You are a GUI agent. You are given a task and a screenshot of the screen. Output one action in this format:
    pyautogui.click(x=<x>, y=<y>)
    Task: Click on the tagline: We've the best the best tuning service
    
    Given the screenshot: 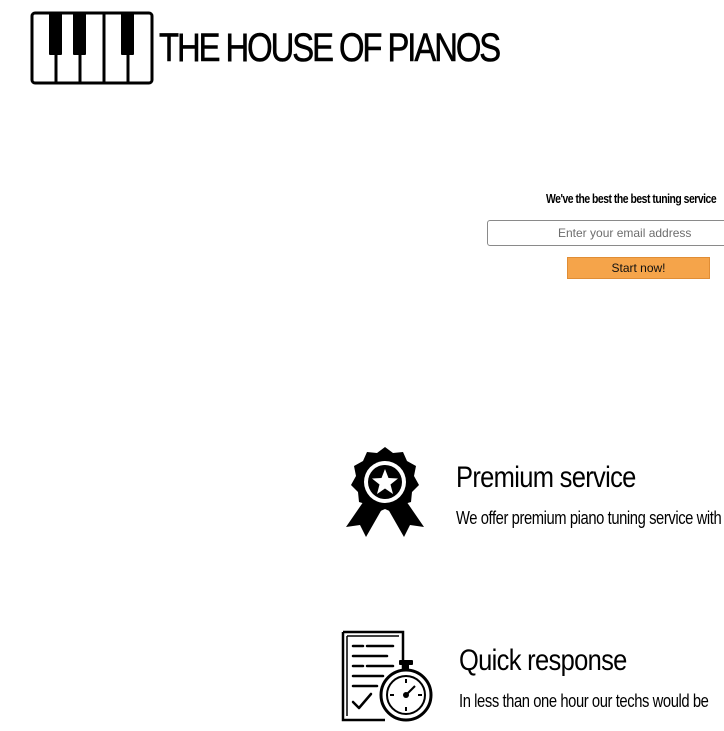 What is the action you would take?
    pyautogui.click(x=631, y=198)
    